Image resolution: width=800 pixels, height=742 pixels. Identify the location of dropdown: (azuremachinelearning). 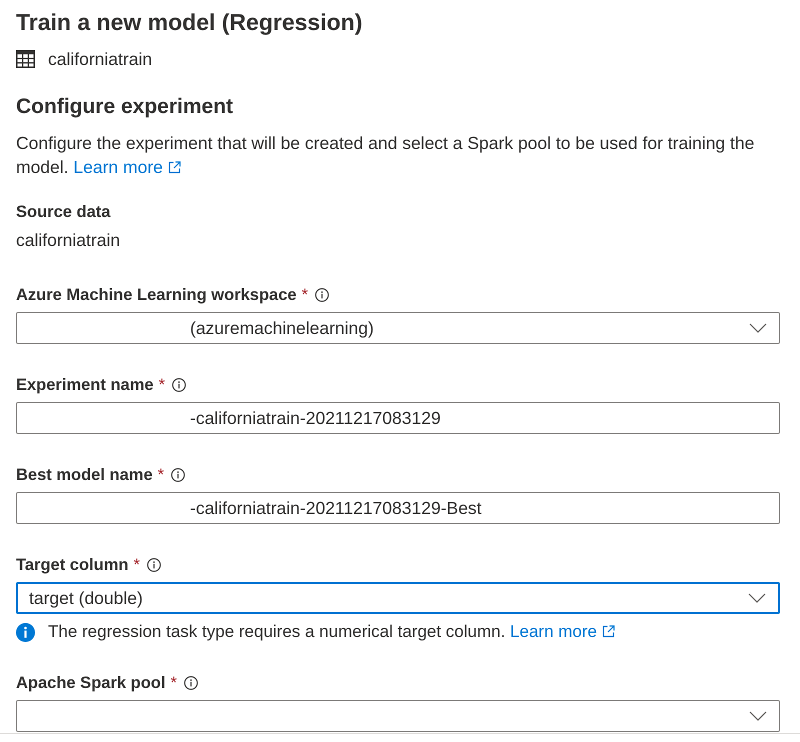
(398, 328).